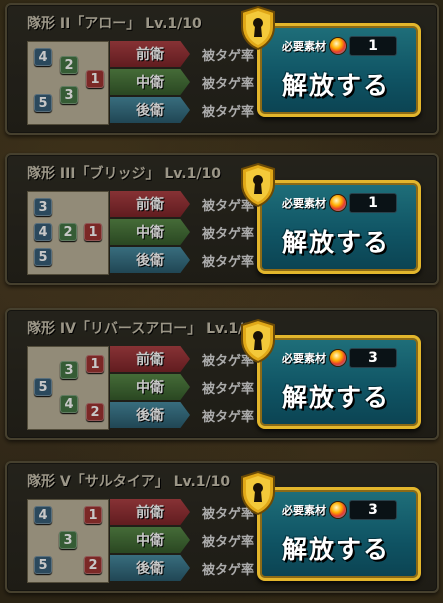 Image resolution: width=443 pixels, height=603 pixels. I want to click on formation-grid: 4 1 3 5 2, so click(68, 541).